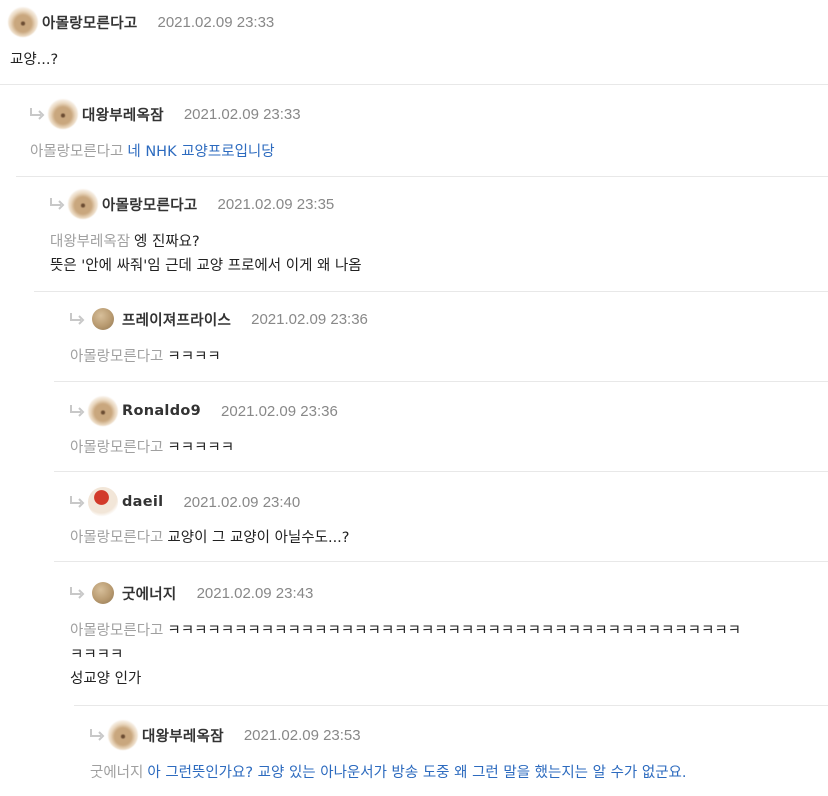 The image size is (828, 796). Describe the element at coordinates (142, 502) in the screenshot. I see `comment-author: daeil` at that location.